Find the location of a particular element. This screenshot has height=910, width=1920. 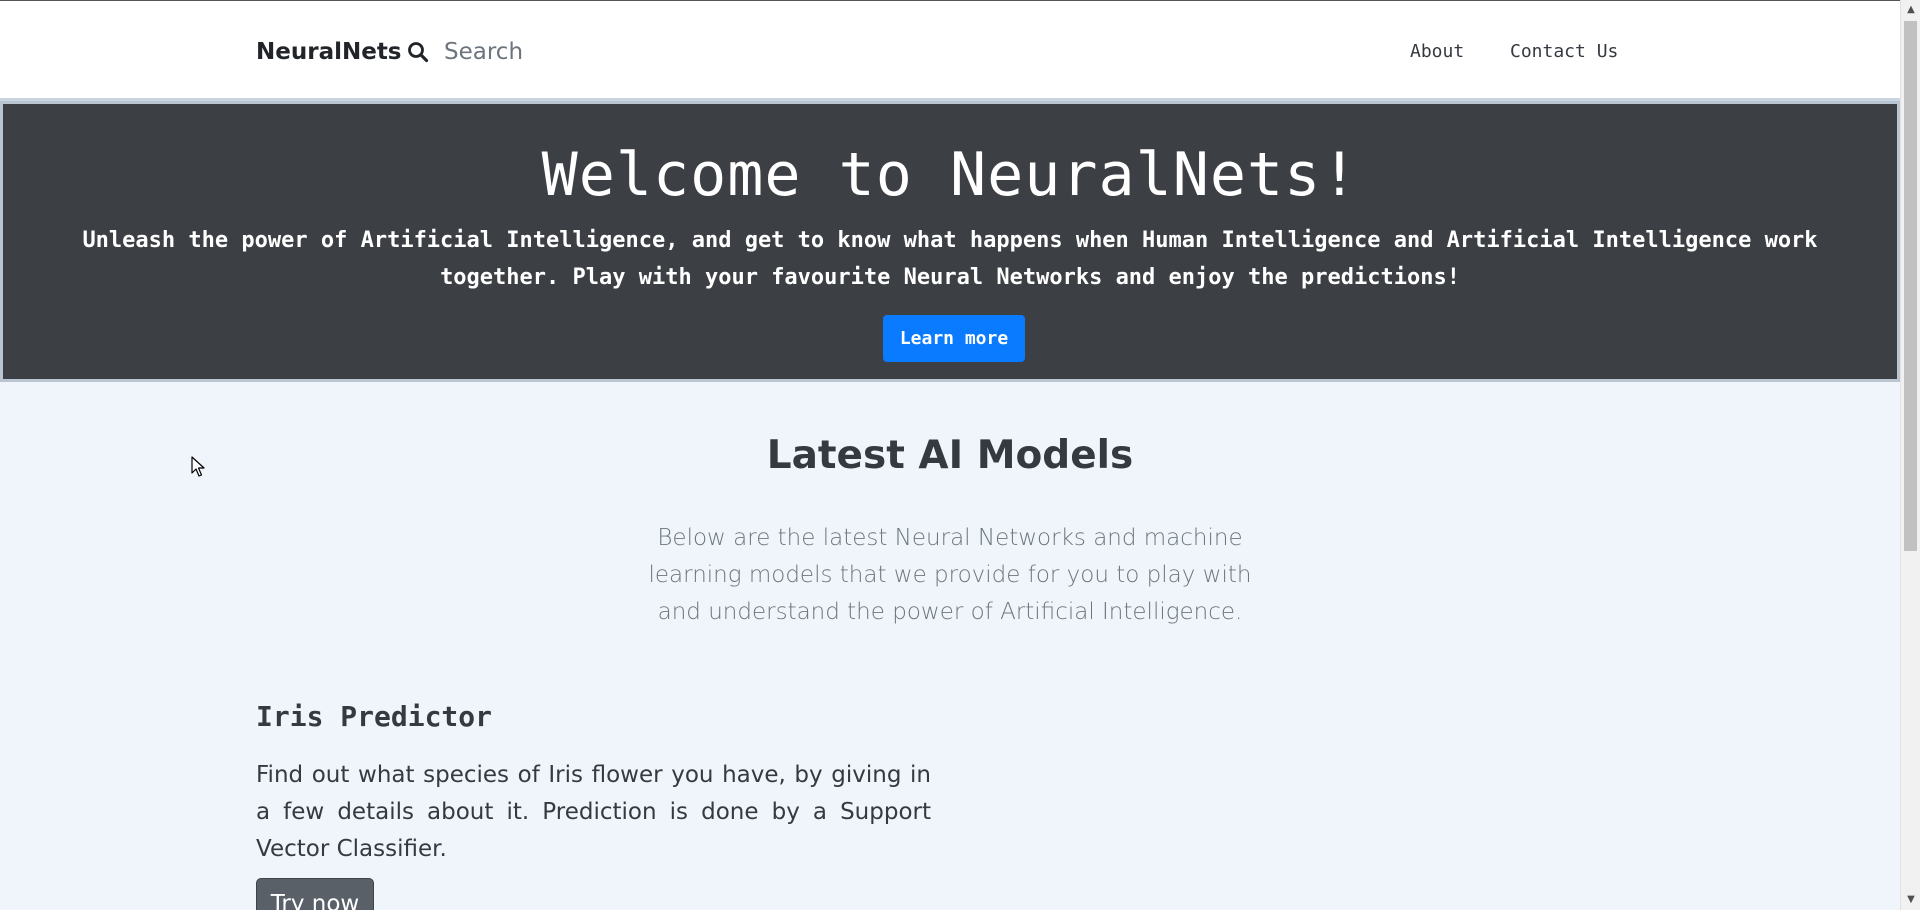

nav-link-about: About is located at coordinates (1437, 51).